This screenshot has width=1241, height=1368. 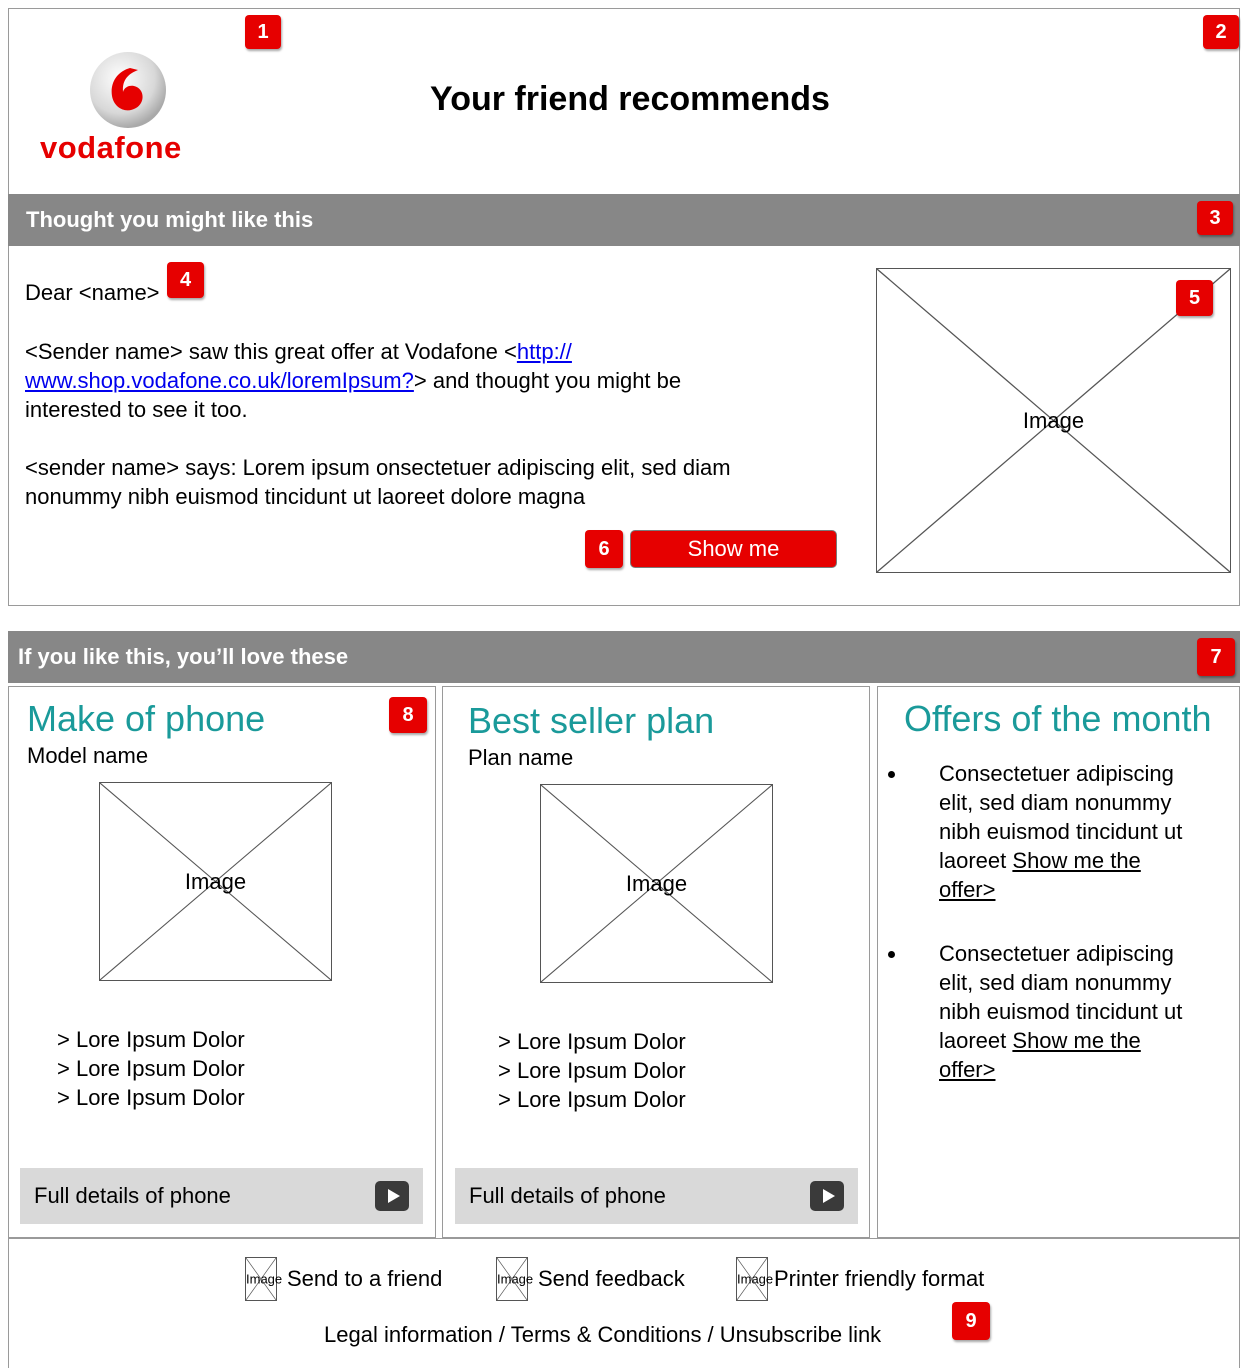 I want to click on vodafone-logo: vodafone, so click(x=127, y=107).